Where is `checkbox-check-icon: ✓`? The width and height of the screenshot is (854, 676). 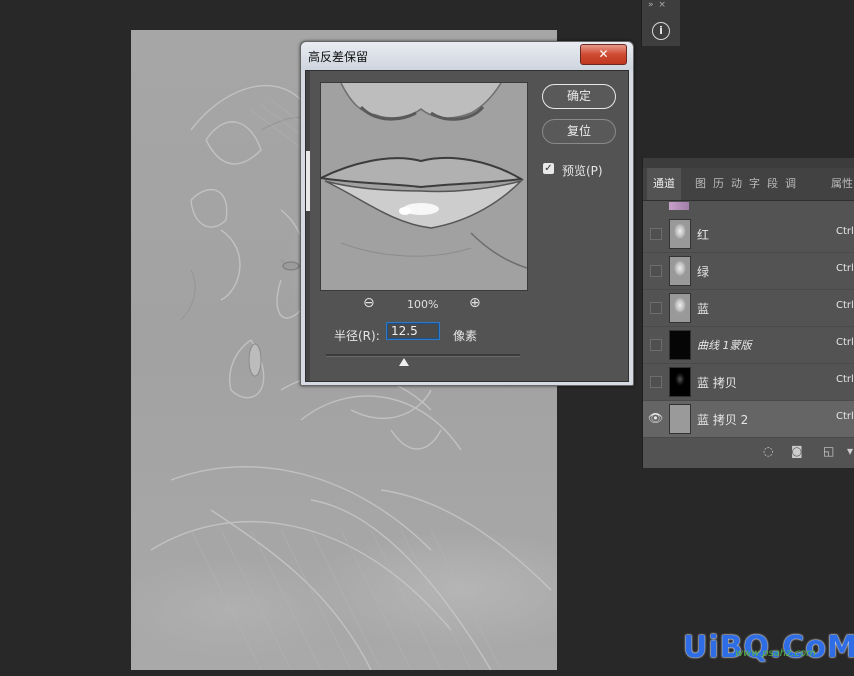
checkbox-check-icon: ✓ is located at coordinates (548, 168).